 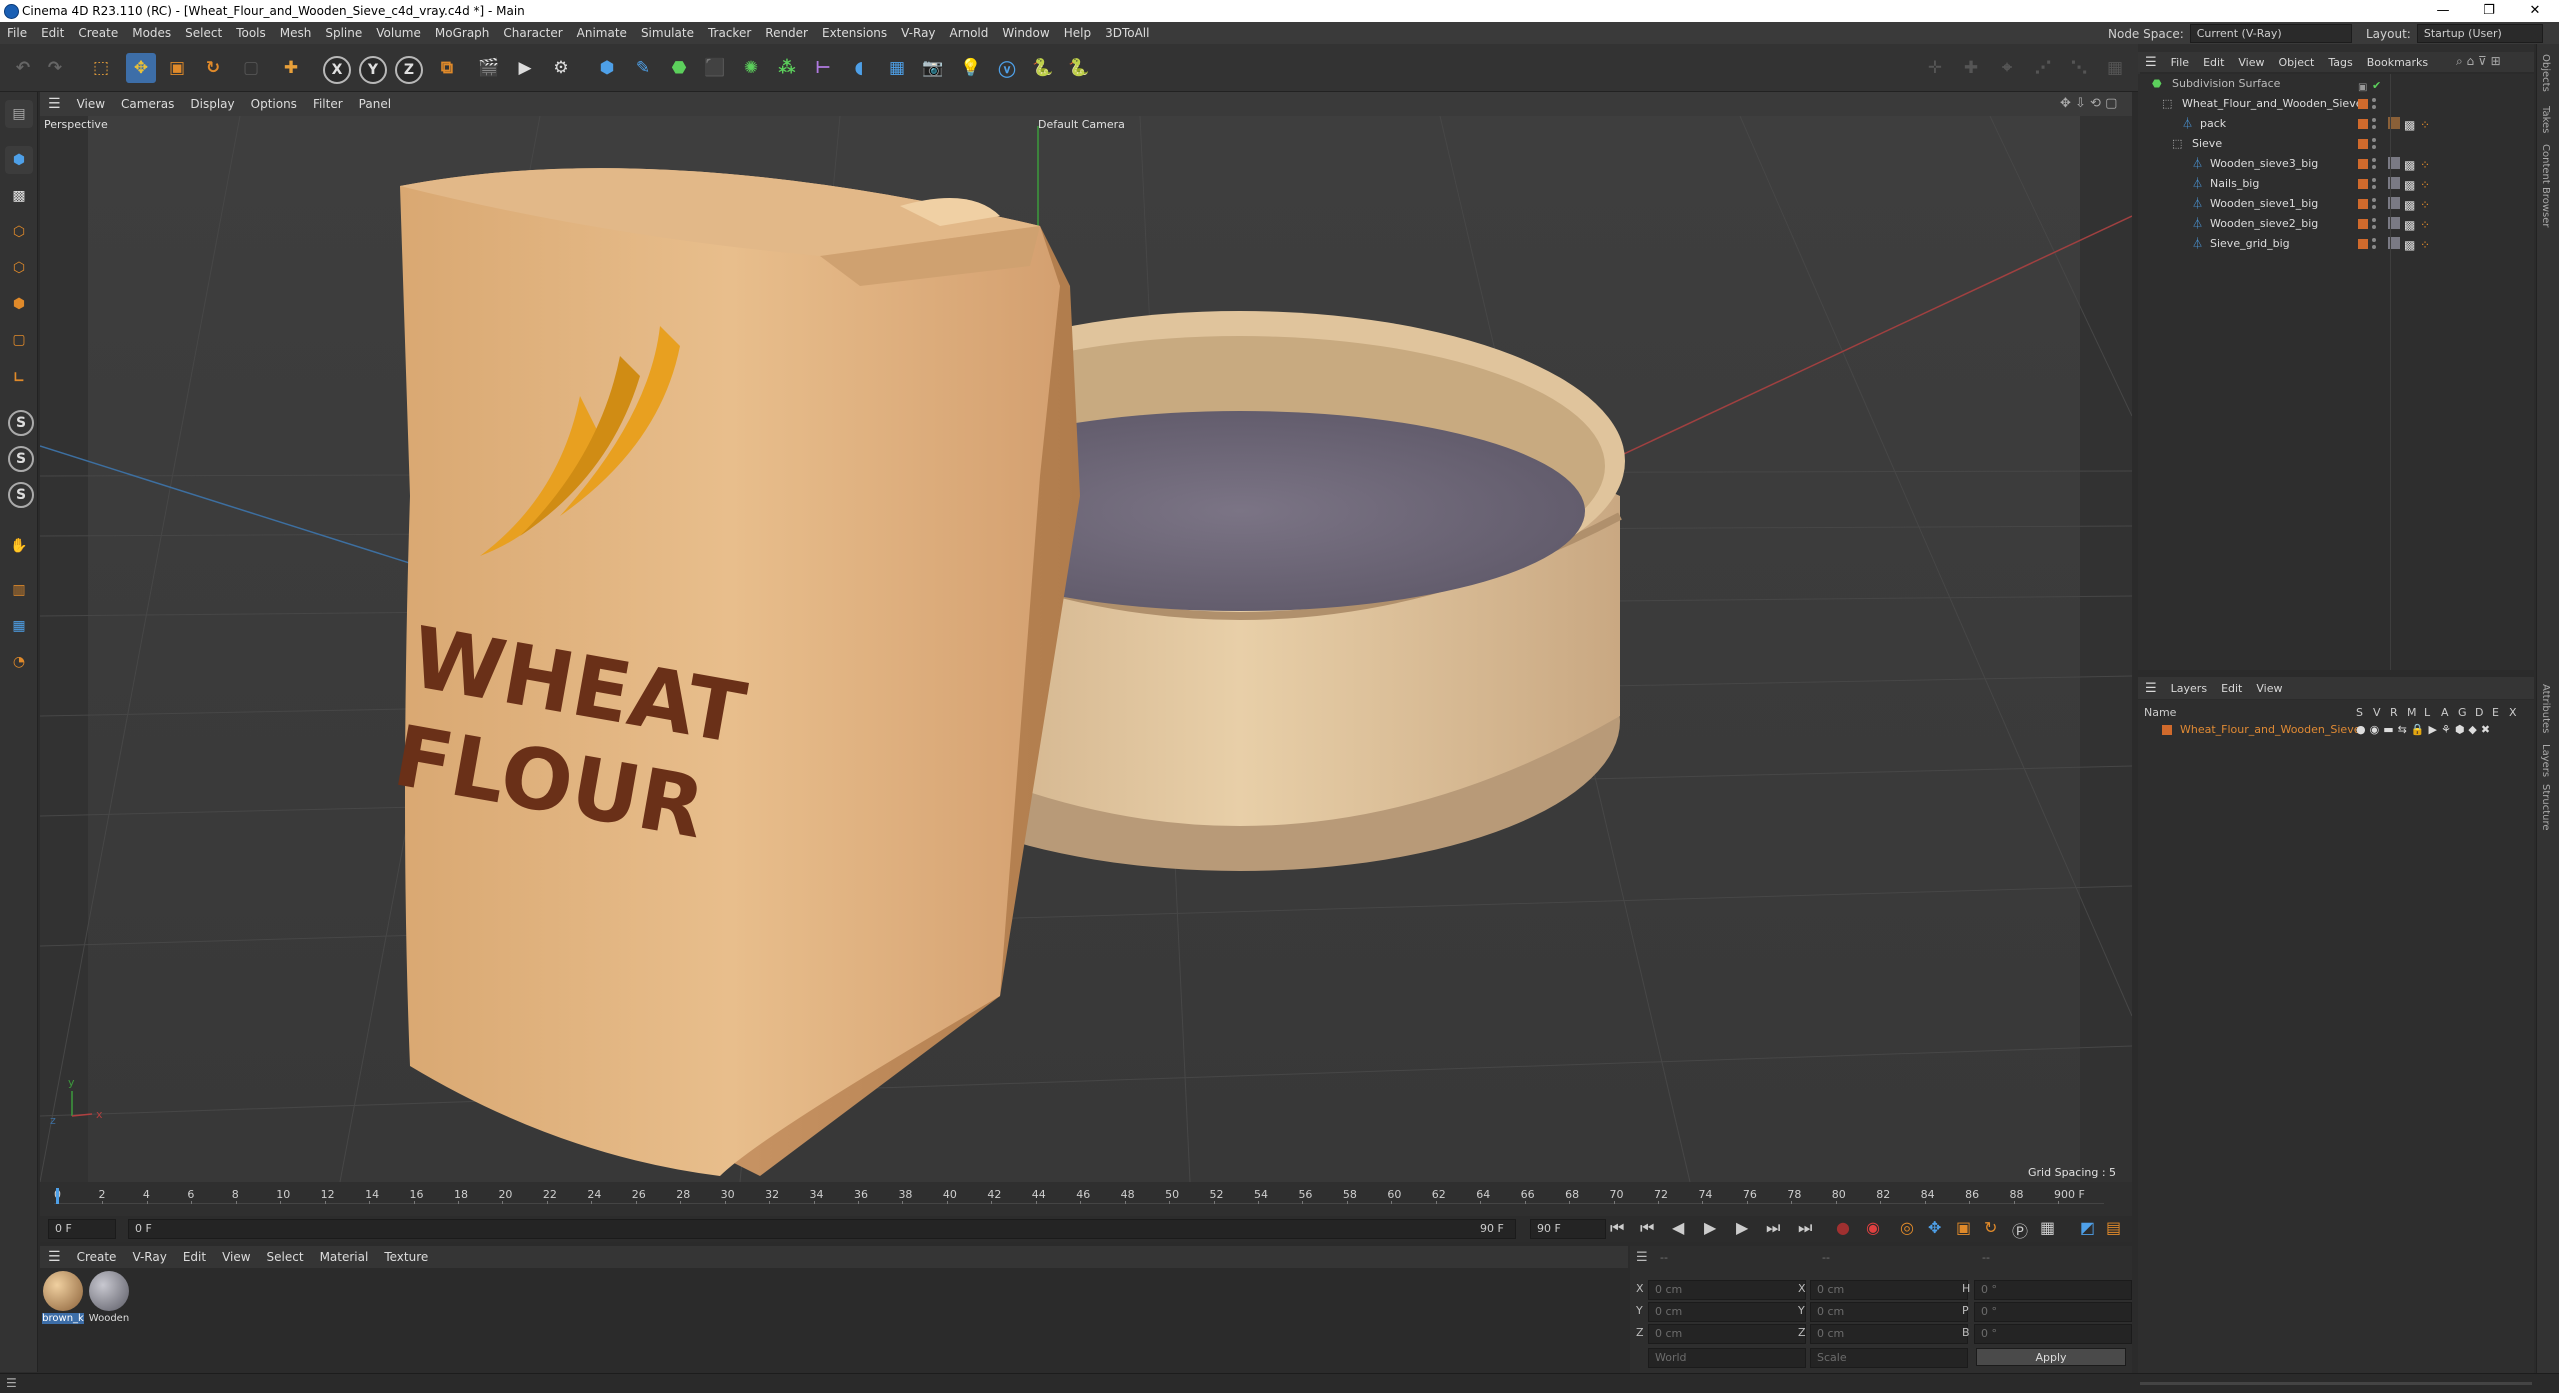 What do you see at coordinates (2376, 86) in the screenshot?
I see `enabled-check-icon: ✔` at bounding box center [2376, 86].